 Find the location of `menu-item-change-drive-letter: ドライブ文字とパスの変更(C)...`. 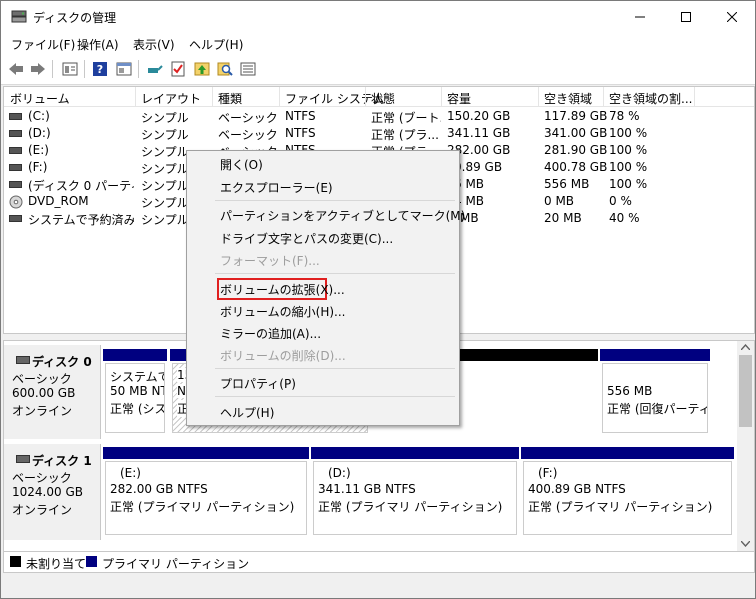

menu-item-change-drive-letter: ドライブ文字とパスの変更(C)... is located at coordinates (306, 238).